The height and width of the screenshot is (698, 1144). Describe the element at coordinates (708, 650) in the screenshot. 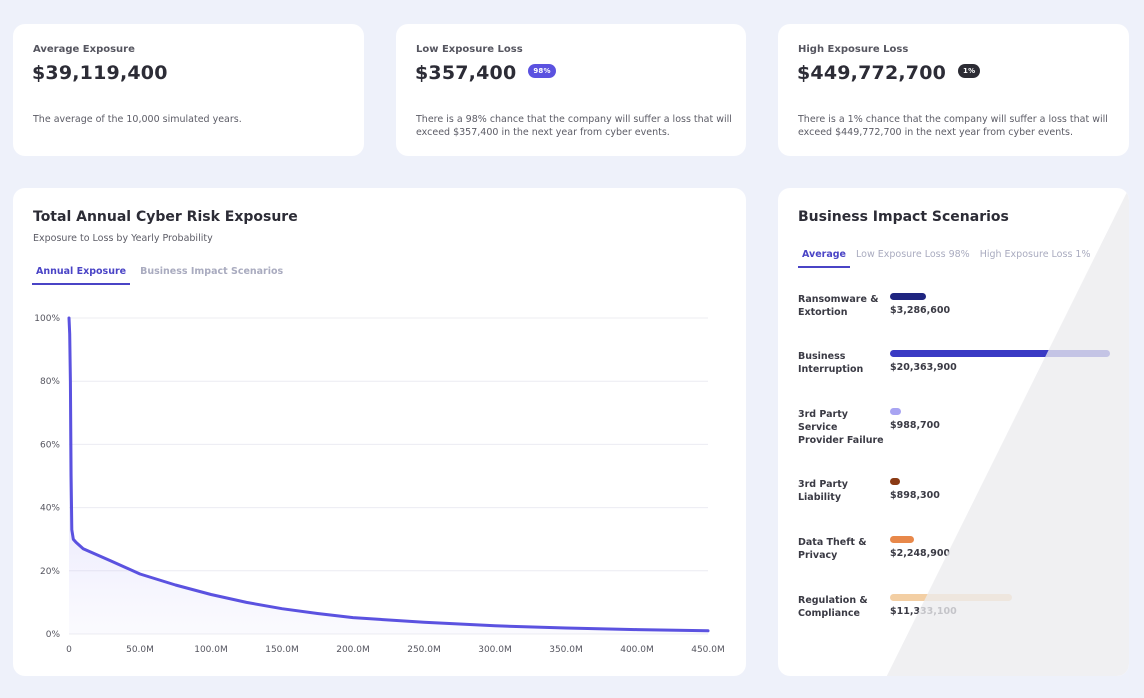

I see `x-tick-label: 450.0M` at that location.